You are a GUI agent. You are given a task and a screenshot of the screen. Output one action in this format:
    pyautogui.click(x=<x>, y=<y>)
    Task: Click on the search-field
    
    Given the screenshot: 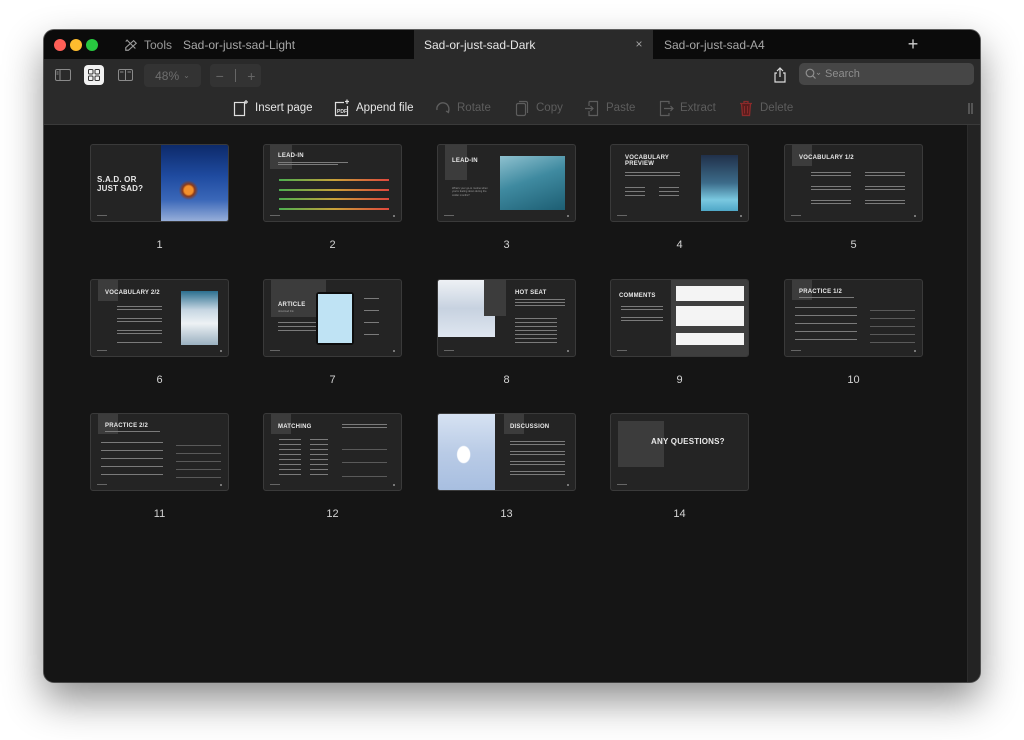 What is the action you would take?
    pyautogui.click(x=886, y=74)
    